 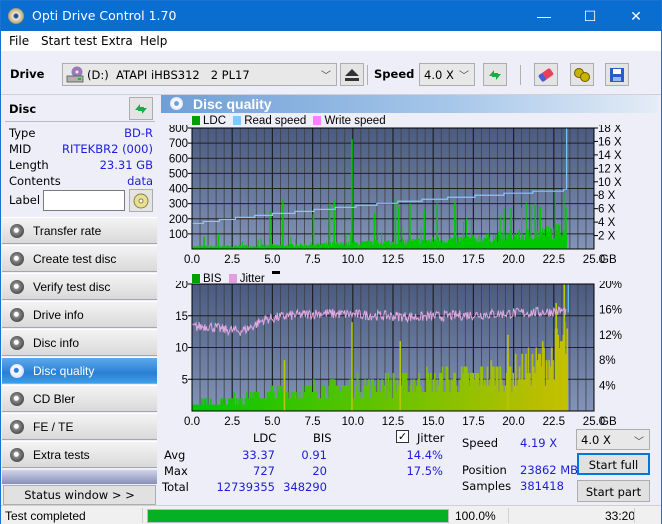 What do you see at coordinates (178, 190) in the screenshot?
I see `y-tick-label: 400` at bounding box center [178, 190].